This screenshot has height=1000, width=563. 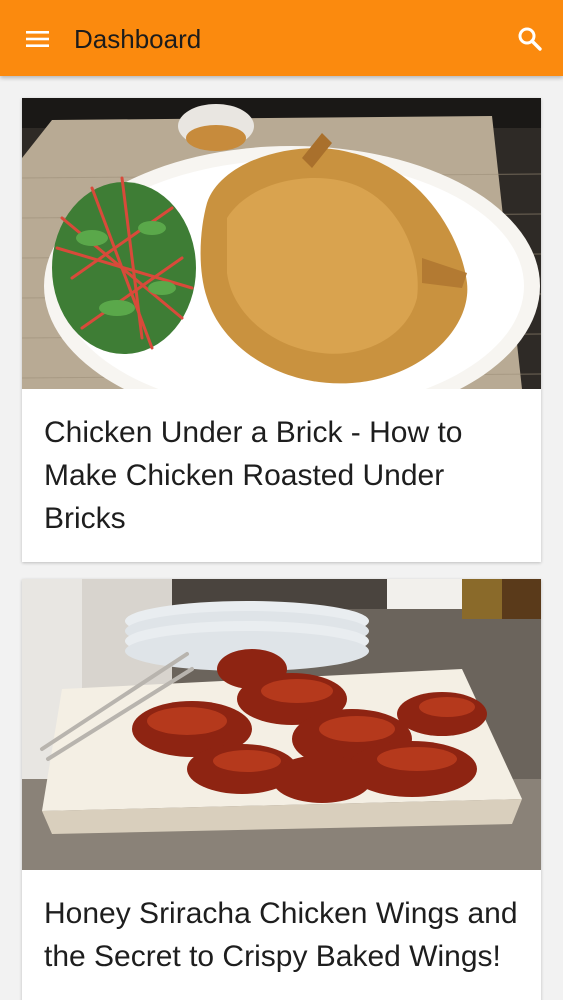 I want to click on search-button, so click(x=530, y=39).